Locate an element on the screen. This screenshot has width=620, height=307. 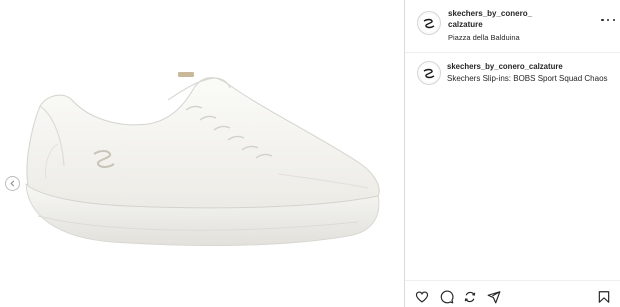
previous-image-button is located at coordinates (12, 183).